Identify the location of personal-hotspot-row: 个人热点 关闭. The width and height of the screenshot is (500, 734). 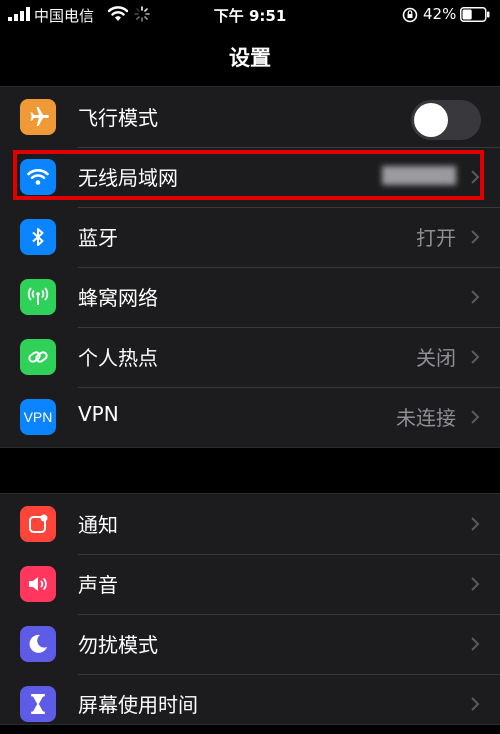
(250, 357).